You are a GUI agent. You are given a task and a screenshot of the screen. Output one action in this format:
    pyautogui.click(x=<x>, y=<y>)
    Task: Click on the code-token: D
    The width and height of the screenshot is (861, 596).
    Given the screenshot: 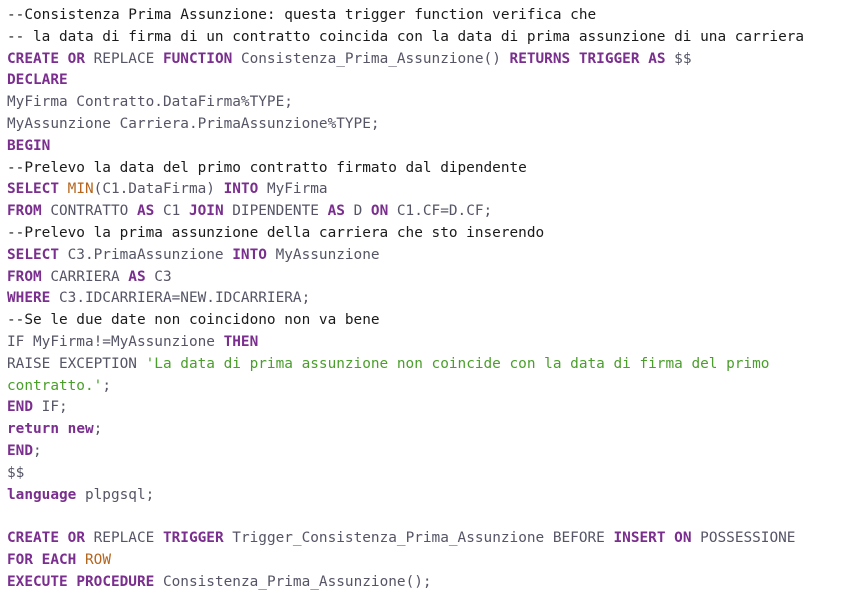 What is the action you would take?
    pyautogui.click(x=357, y=211)
    